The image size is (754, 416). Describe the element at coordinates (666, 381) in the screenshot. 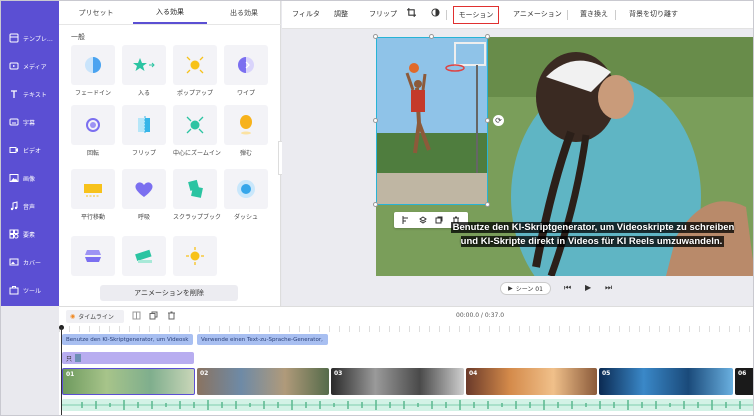

I see `scene-clip-05: 05` at that location.